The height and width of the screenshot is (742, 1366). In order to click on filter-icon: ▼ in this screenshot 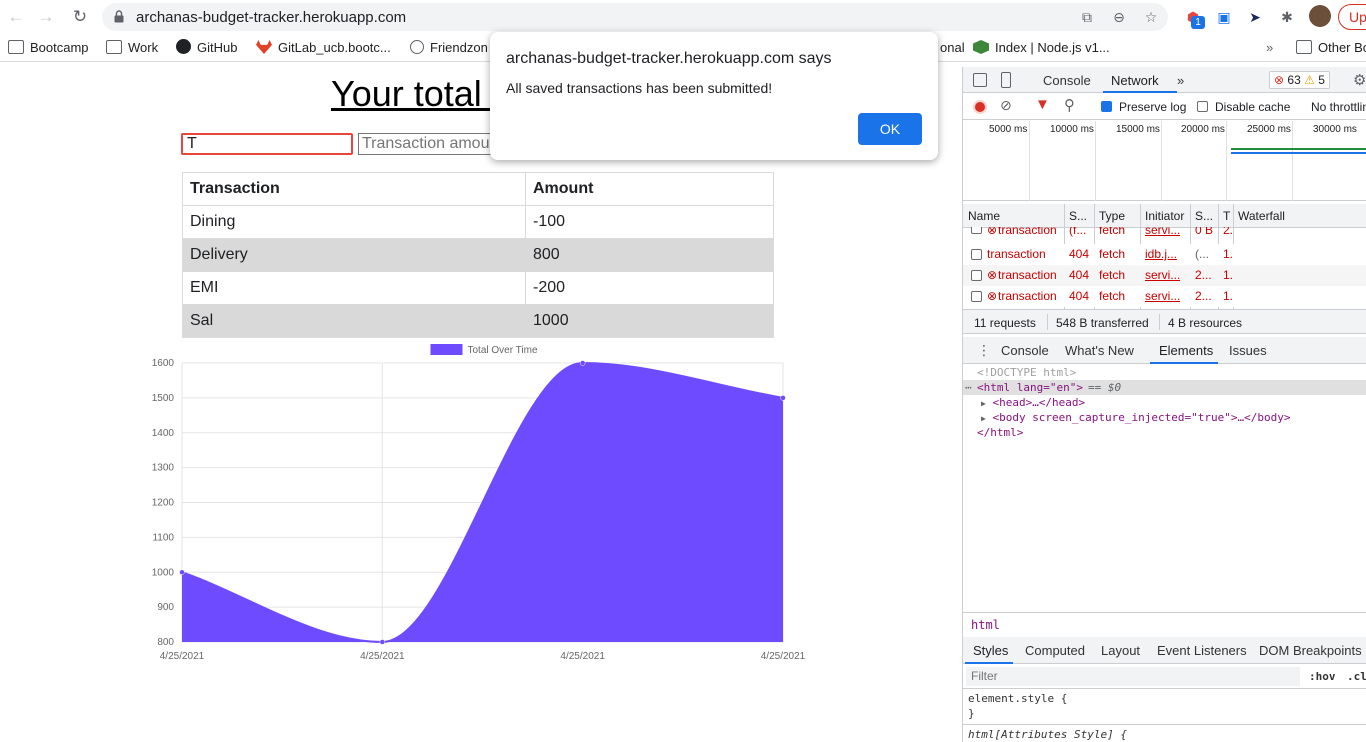, I will do `click(1042, 104)`.